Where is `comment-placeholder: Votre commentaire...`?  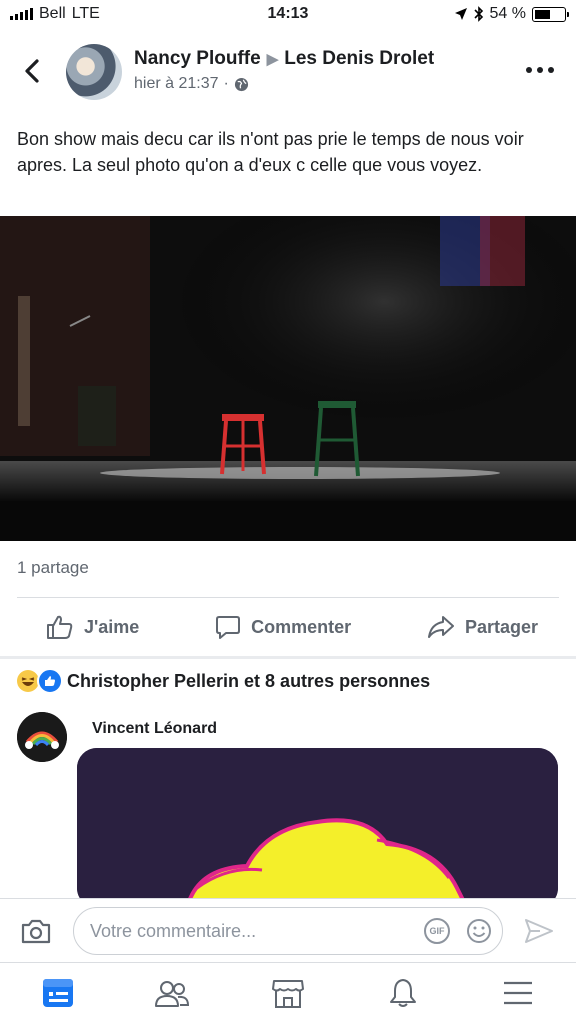
comment-placeholder: Votre commentaire... is located at coordinates (173, 931).